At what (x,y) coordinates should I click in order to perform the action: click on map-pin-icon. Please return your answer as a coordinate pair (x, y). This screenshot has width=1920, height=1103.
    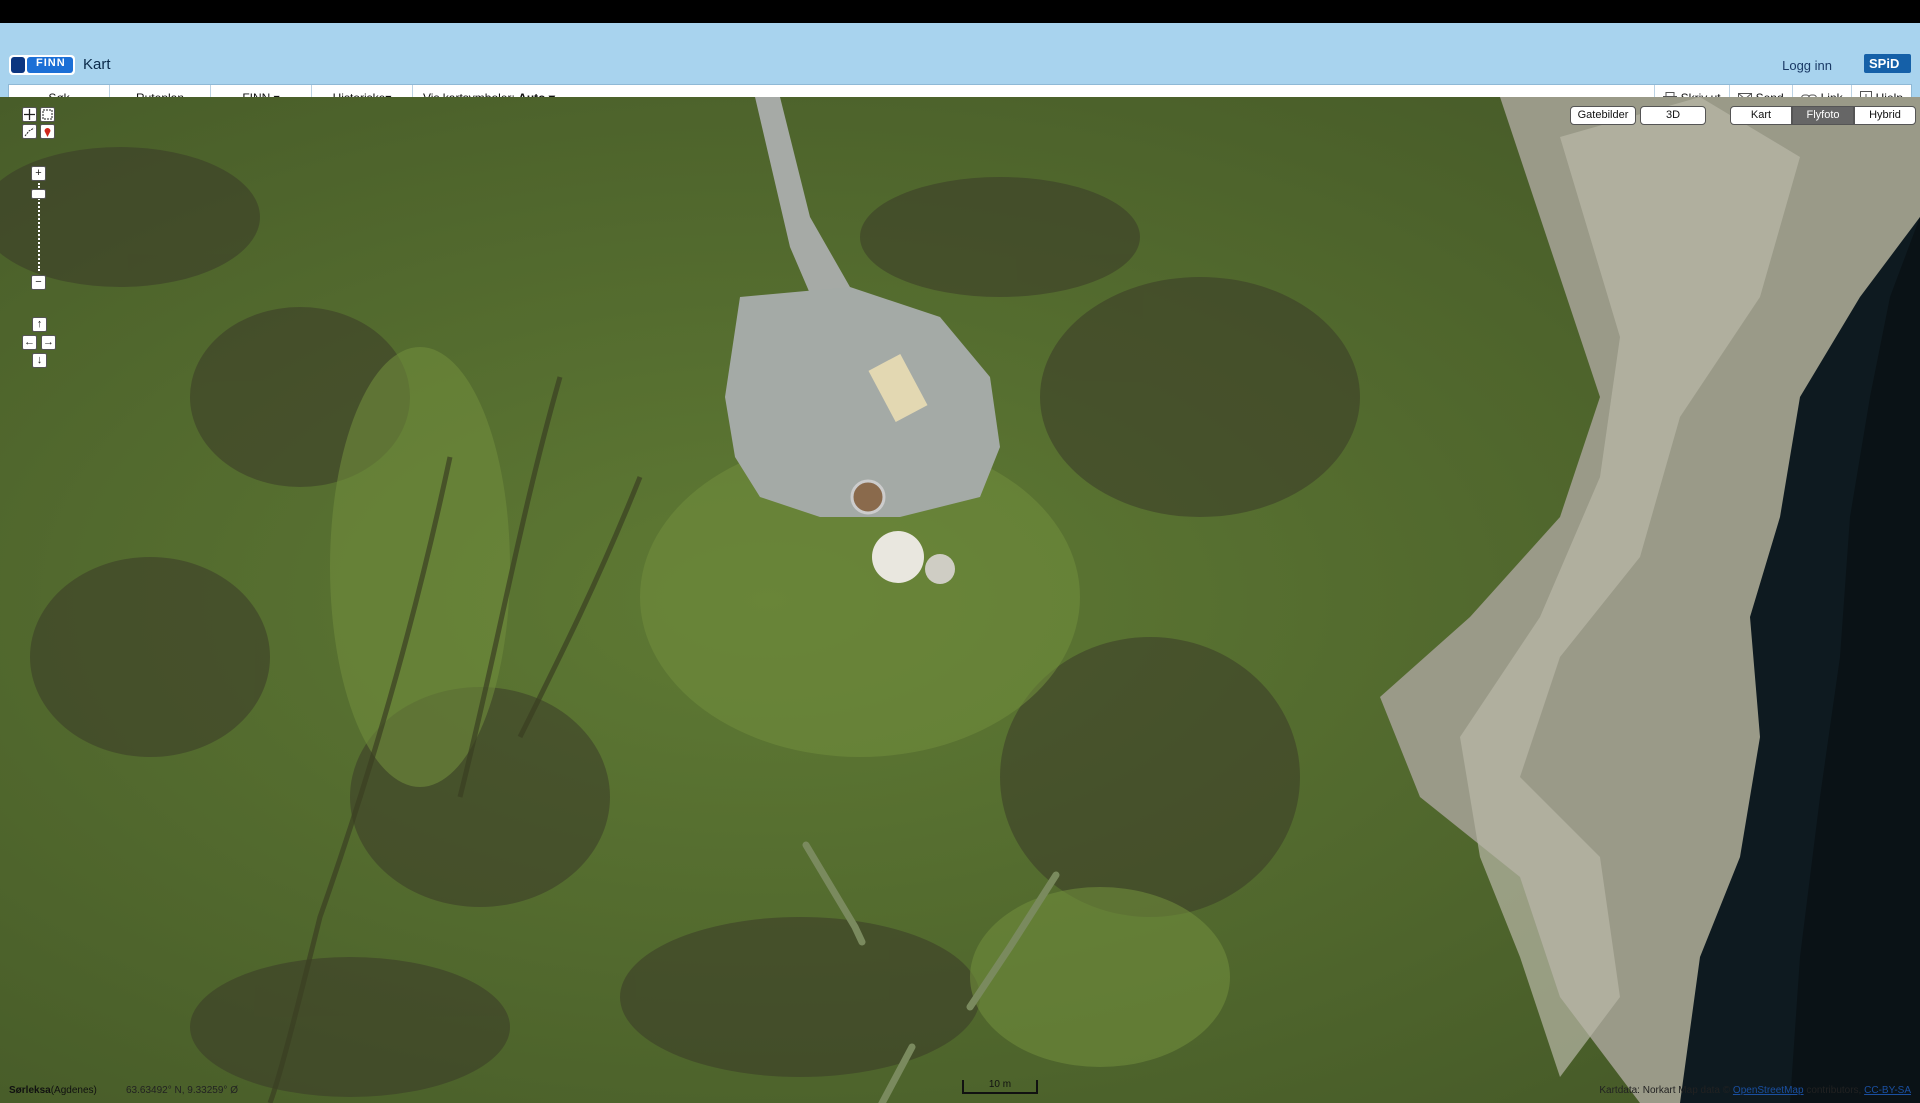
    Looking at the image, I should click on (47, 132).